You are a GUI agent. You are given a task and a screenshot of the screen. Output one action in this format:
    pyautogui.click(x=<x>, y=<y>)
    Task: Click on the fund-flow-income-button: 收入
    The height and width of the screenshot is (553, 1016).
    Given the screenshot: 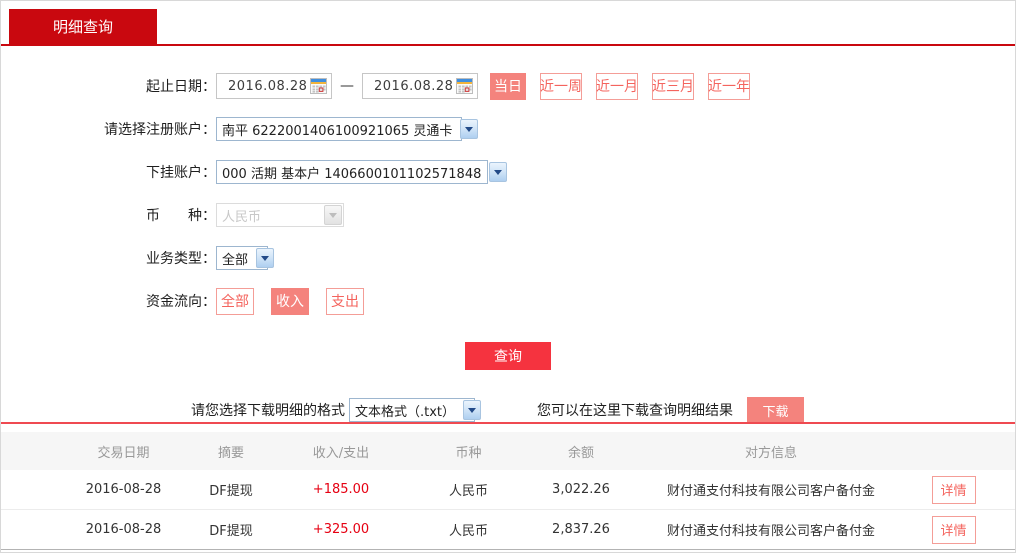 What is the action you would take?
    pyautogui.click(x=290, y=301)
    